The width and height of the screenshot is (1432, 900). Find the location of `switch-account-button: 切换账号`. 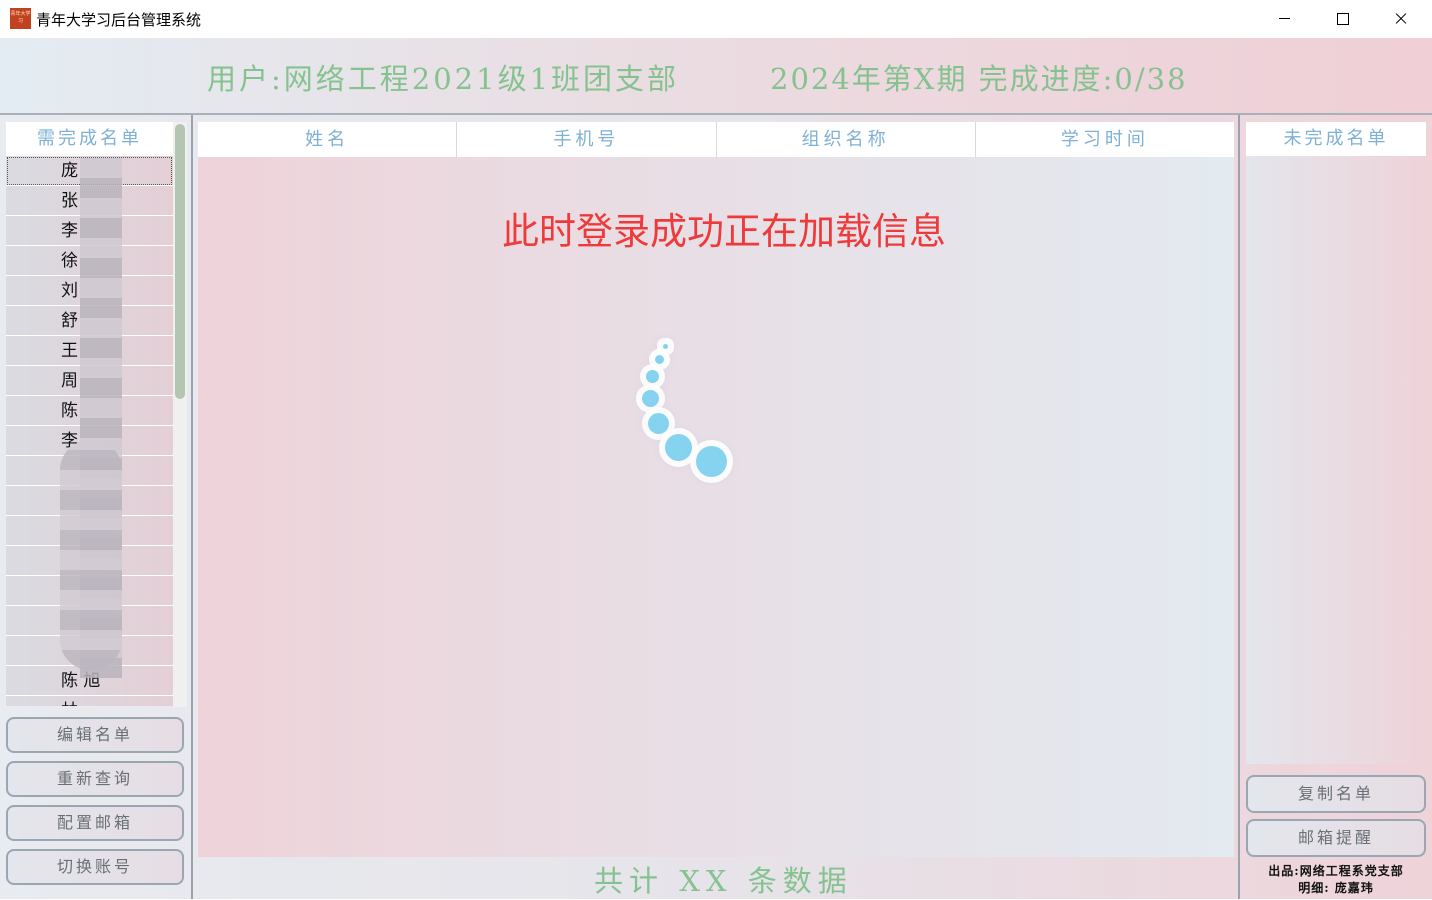

switch-account-button: 切换账号 is located at coordinates (95, 867).